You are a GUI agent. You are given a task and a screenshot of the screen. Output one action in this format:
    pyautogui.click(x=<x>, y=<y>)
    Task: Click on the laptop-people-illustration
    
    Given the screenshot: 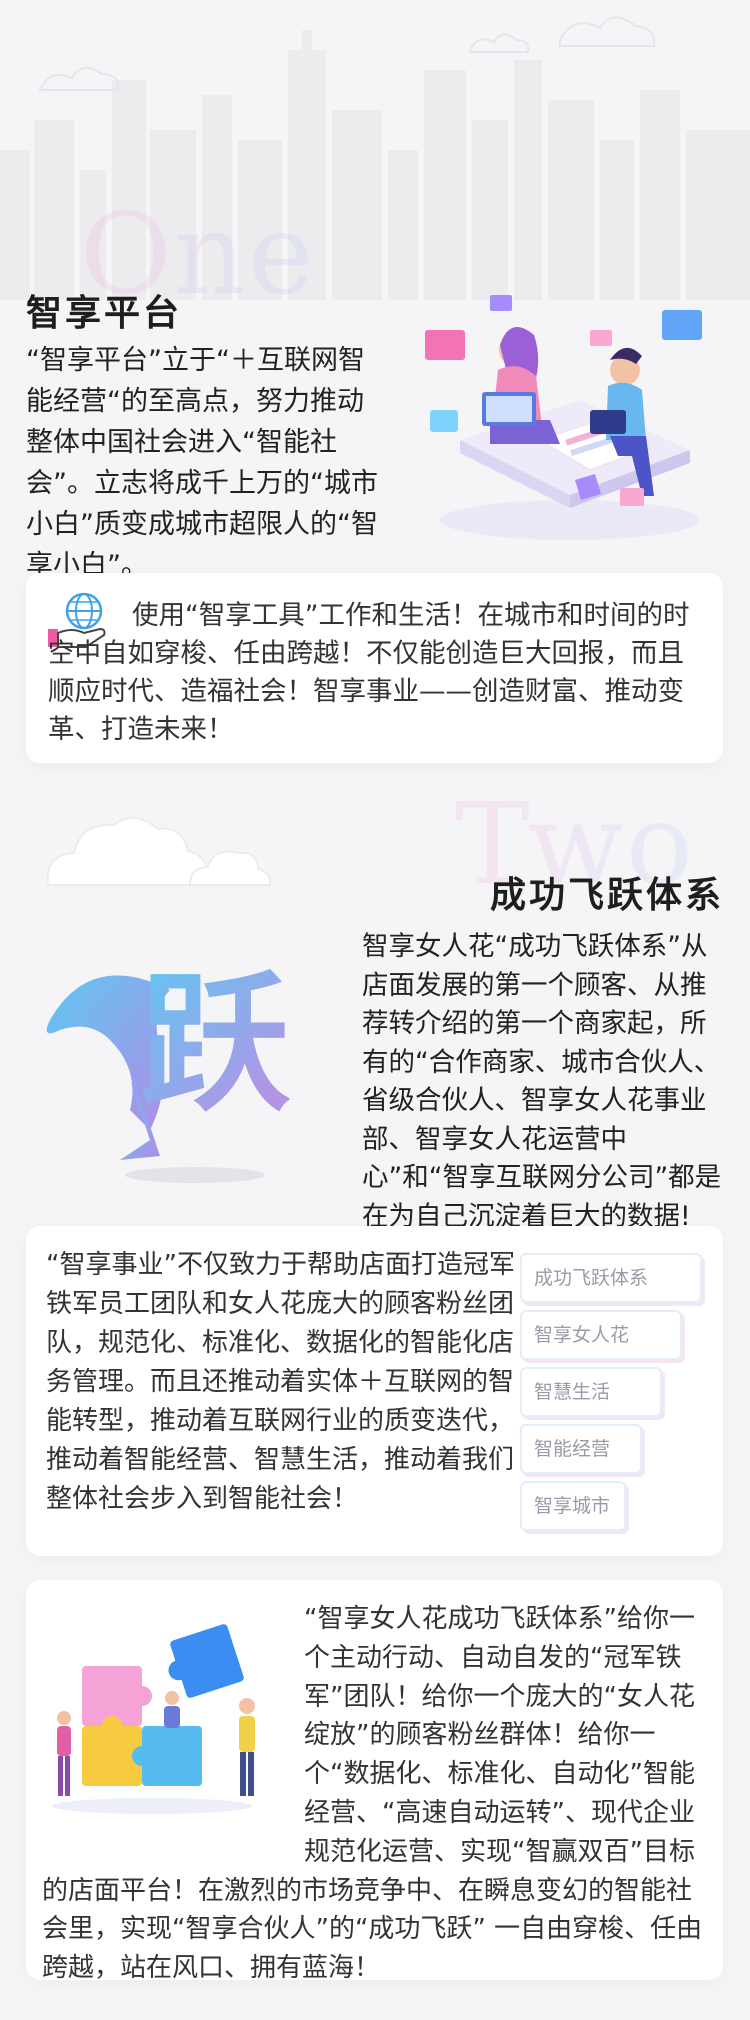 What is the action you would take?
    pyautogui.click(x=563, y=417)
    